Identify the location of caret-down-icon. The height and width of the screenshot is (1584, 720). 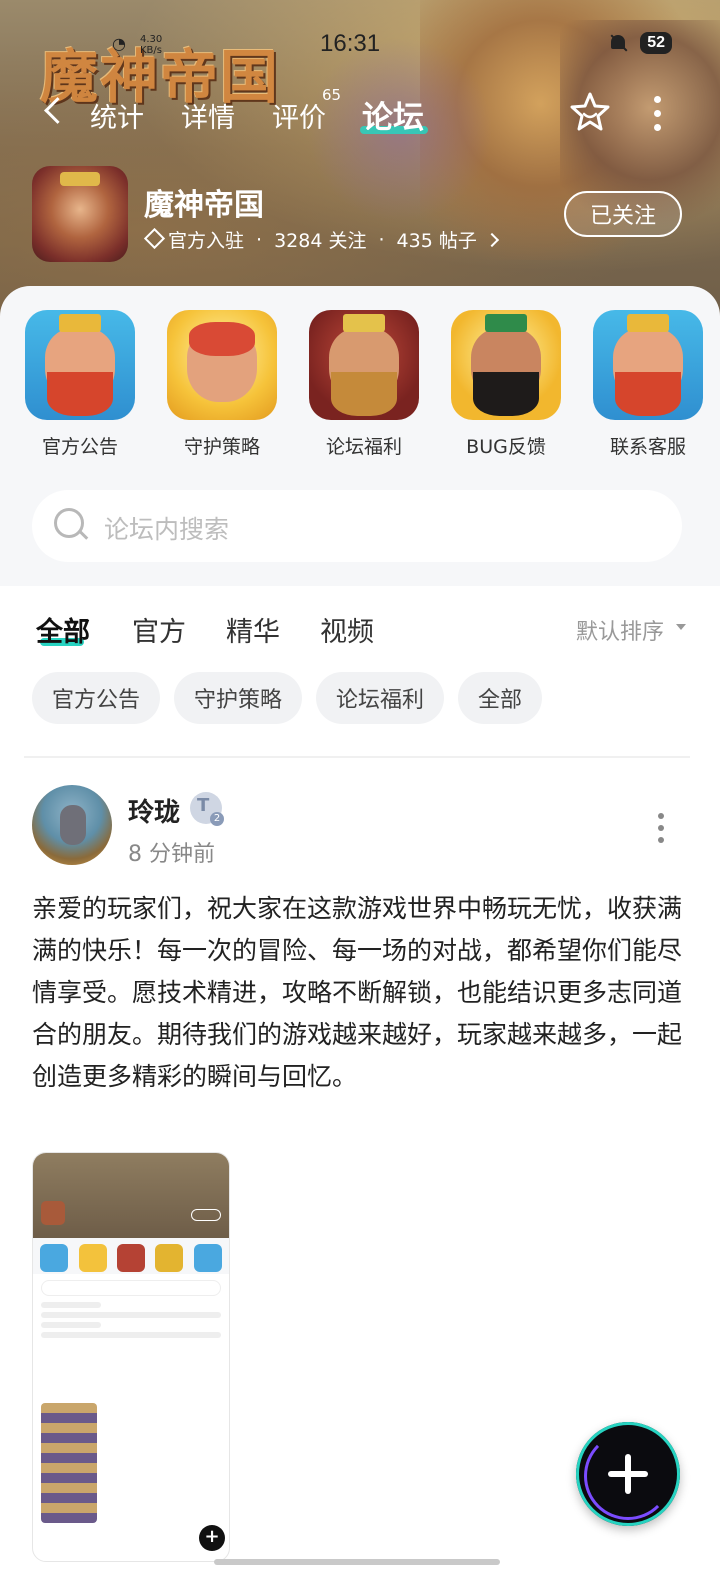
(681, 627).